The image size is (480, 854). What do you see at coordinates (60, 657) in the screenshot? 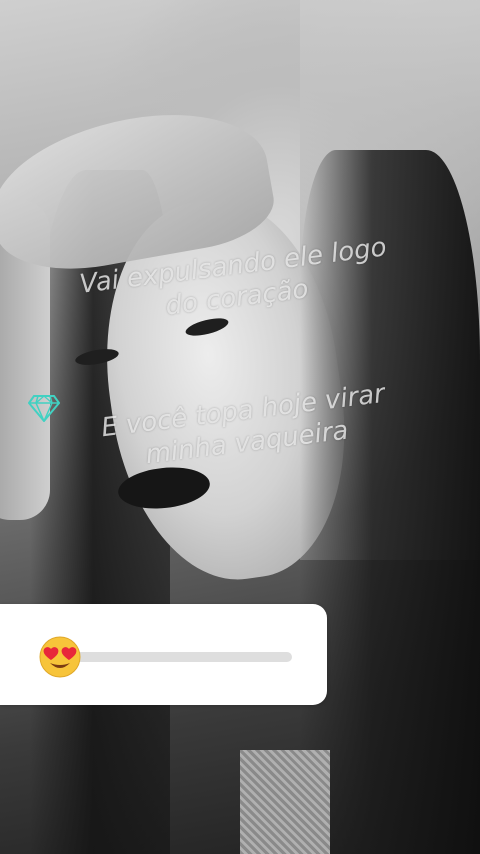
I see `heart-eyes-emoji-icon` at bounding box center [60, 657].